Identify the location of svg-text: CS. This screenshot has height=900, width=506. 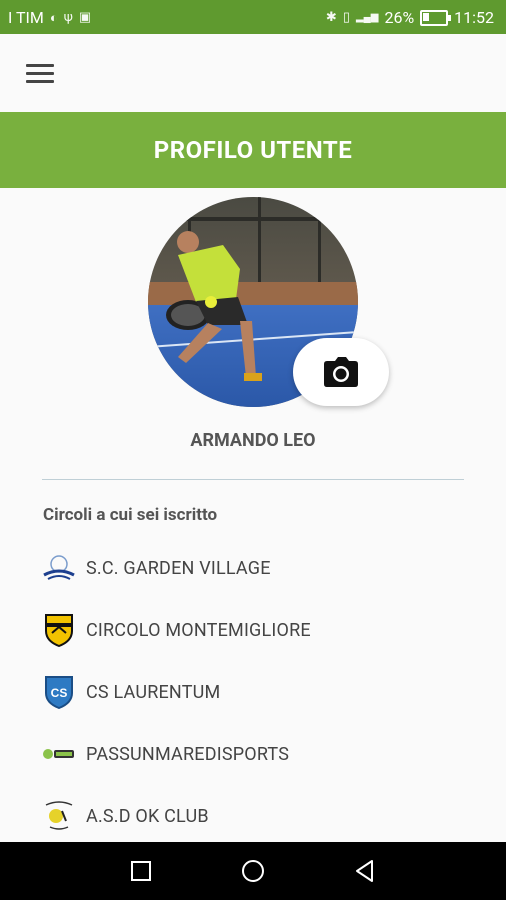
(59, 693).